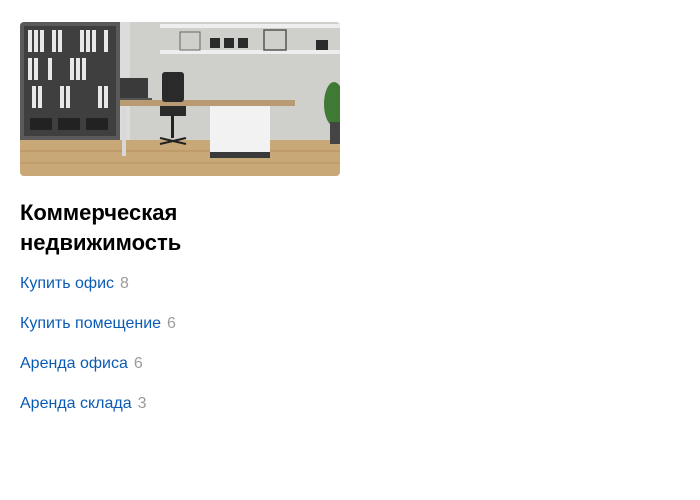 The image size is (700, 500). What do you see at coordinates (67, 283) in the screenshot?
I see `link-buy-office: Купить офис` at bounding box center [67, 283].